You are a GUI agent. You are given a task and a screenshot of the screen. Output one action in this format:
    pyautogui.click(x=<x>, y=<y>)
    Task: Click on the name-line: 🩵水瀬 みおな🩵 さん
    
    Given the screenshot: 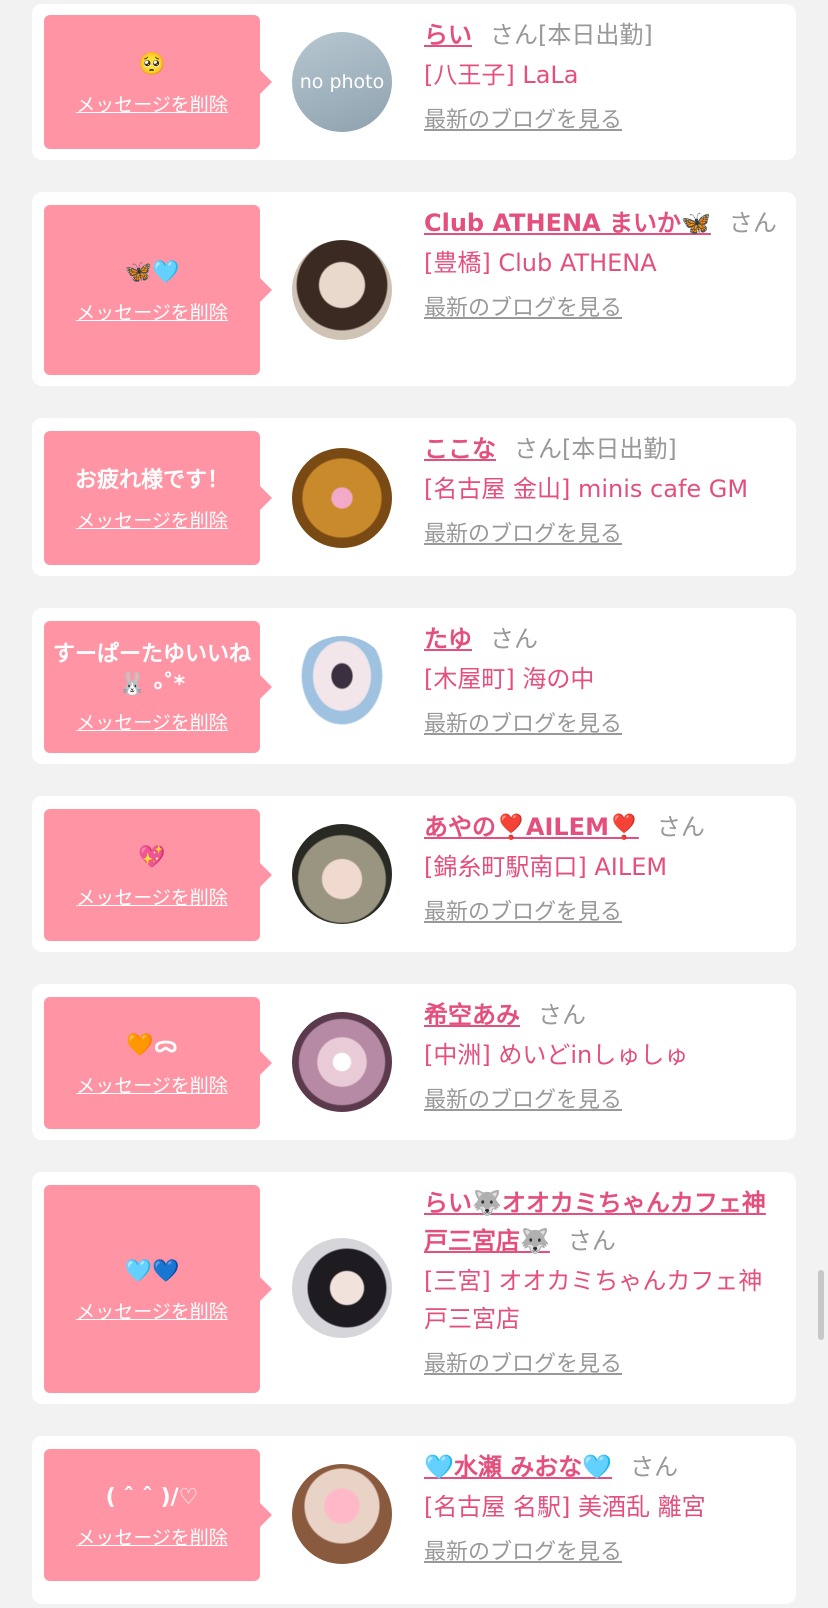 What is the action you would take?
    pyautogui.click(x=605, y=1467)
    